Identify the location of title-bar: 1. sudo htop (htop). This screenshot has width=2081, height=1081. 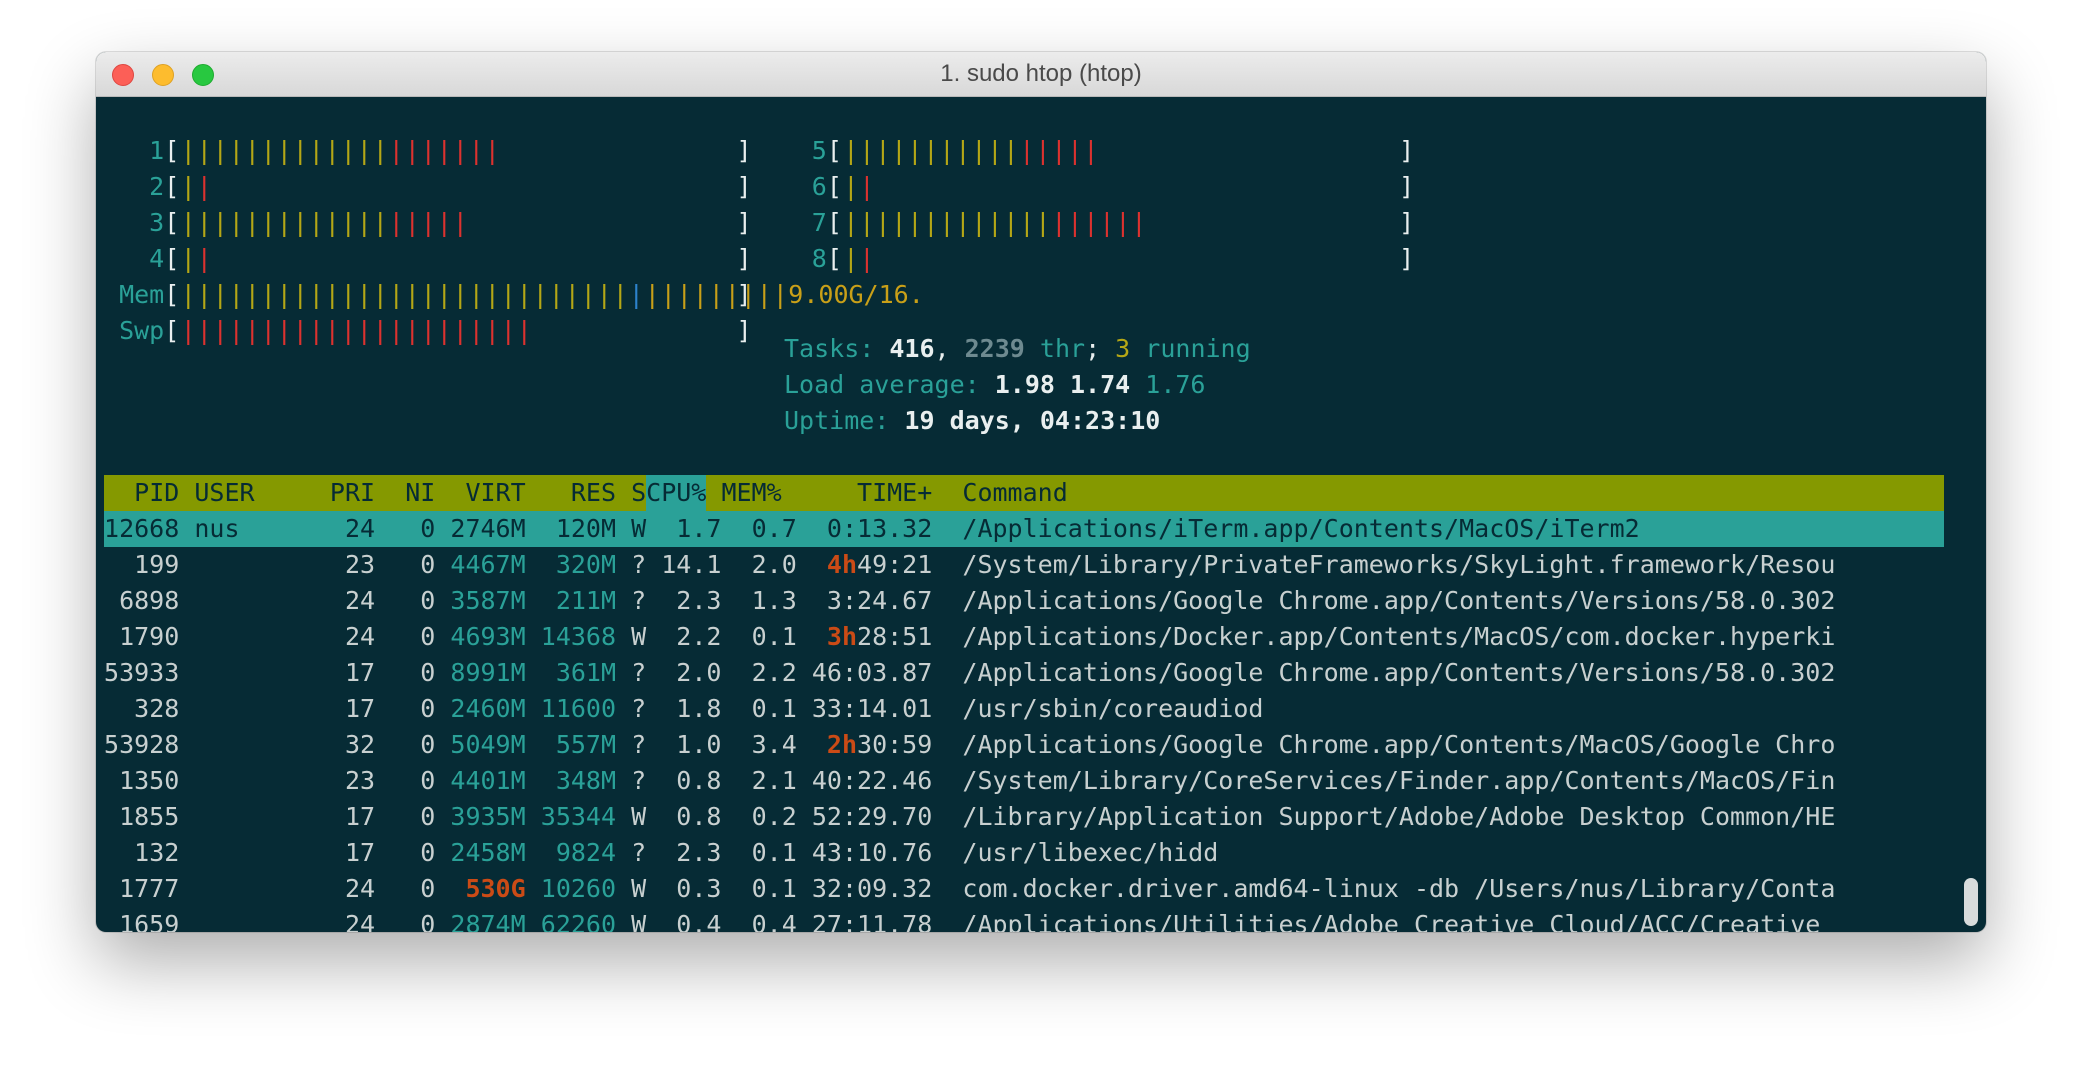
(1041, 74).